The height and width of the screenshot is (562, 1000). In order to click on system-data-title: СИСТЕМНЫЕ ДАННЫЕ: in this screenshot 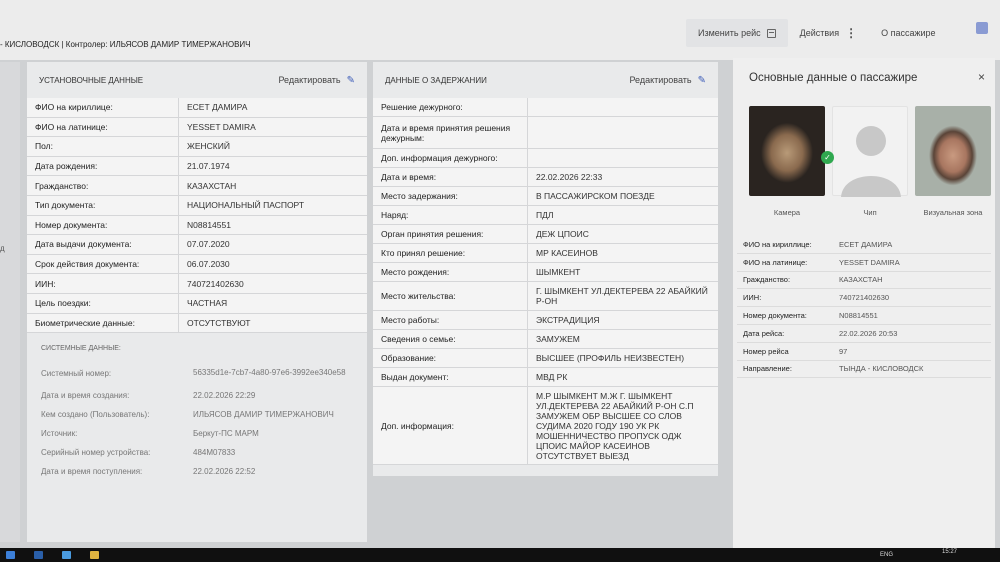, I will do `click(81, 349)`.